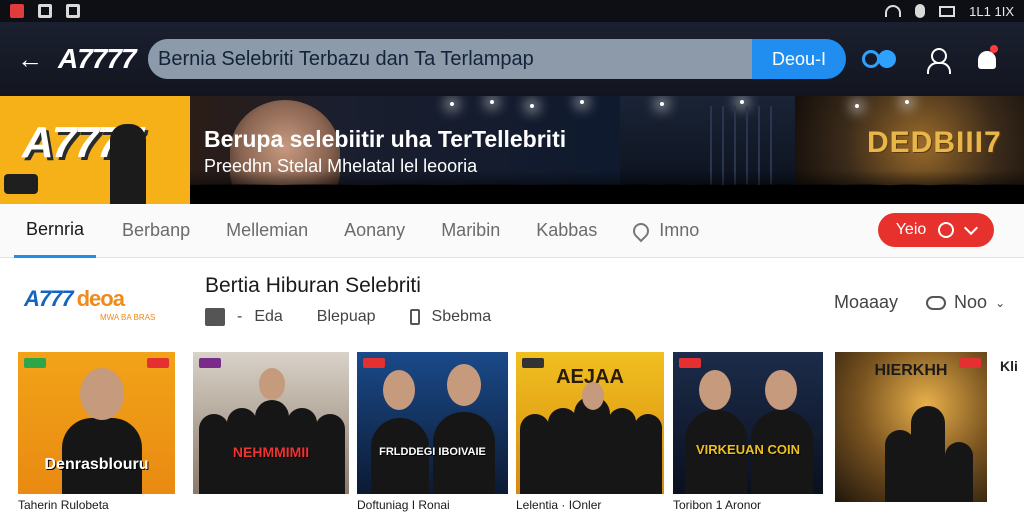 The image size is (1024, 512). I want to click on location-pin-icon, so click(641, 230).